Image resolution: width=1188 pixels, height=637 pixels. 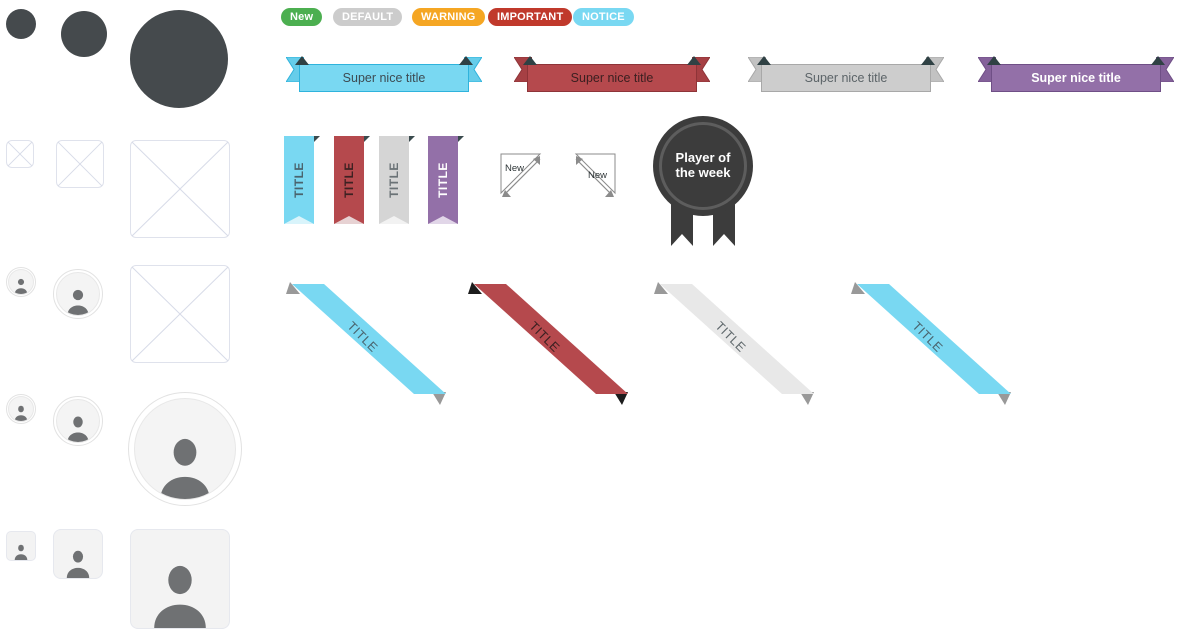 I want to click on dark-circle-medium, so click(x=84, y=34).